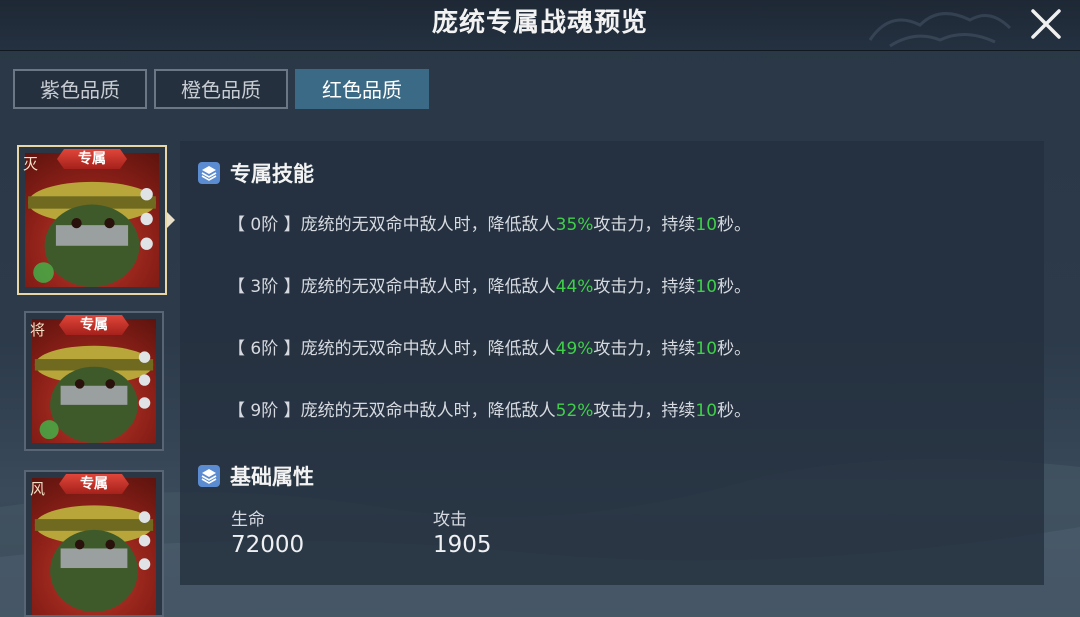 Image resolution: width=1080 pixels, height=617 pixels. I want to click on stat-value-attack: 1905, so click(462, 545).